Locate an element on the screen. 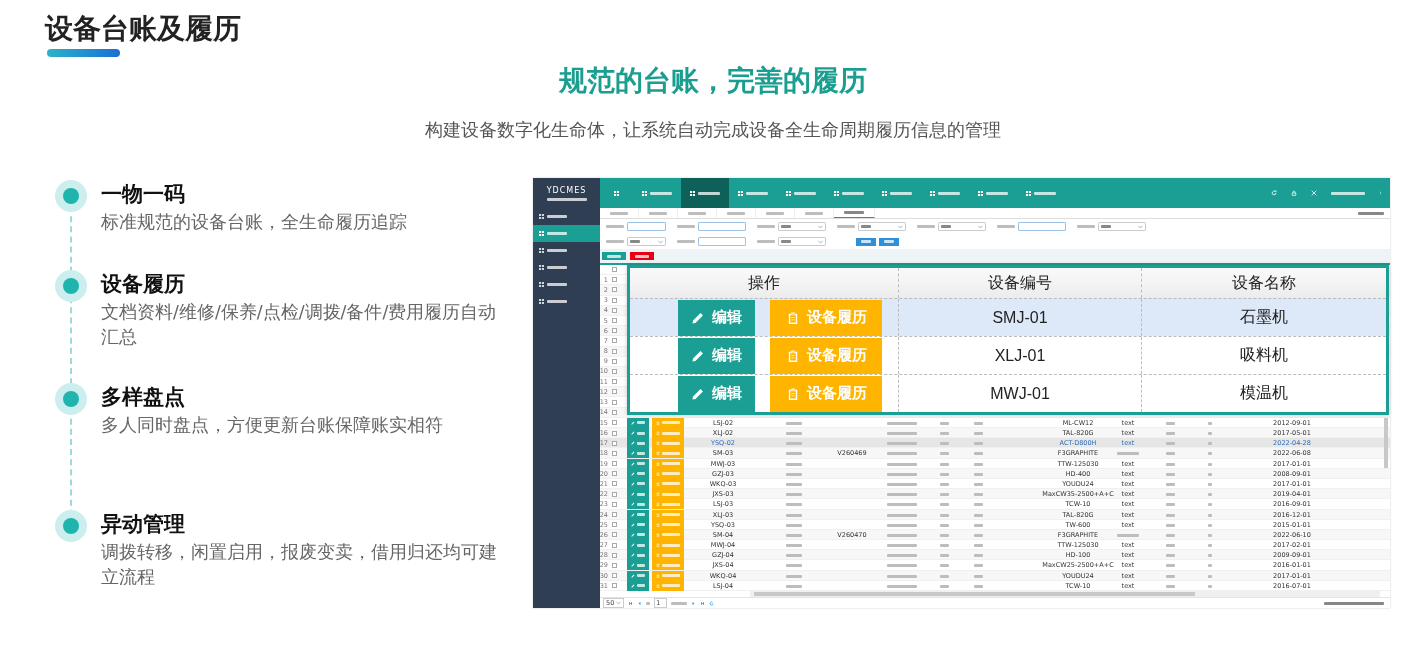 The image size is (1425, 649). refresh-icon is located at coordinates (712, 603).